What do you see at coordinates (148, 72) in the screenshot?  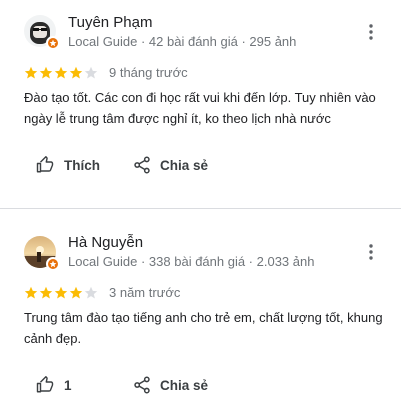 I see `review-date: 9 tháng trước` at bounding box center [148, 72].